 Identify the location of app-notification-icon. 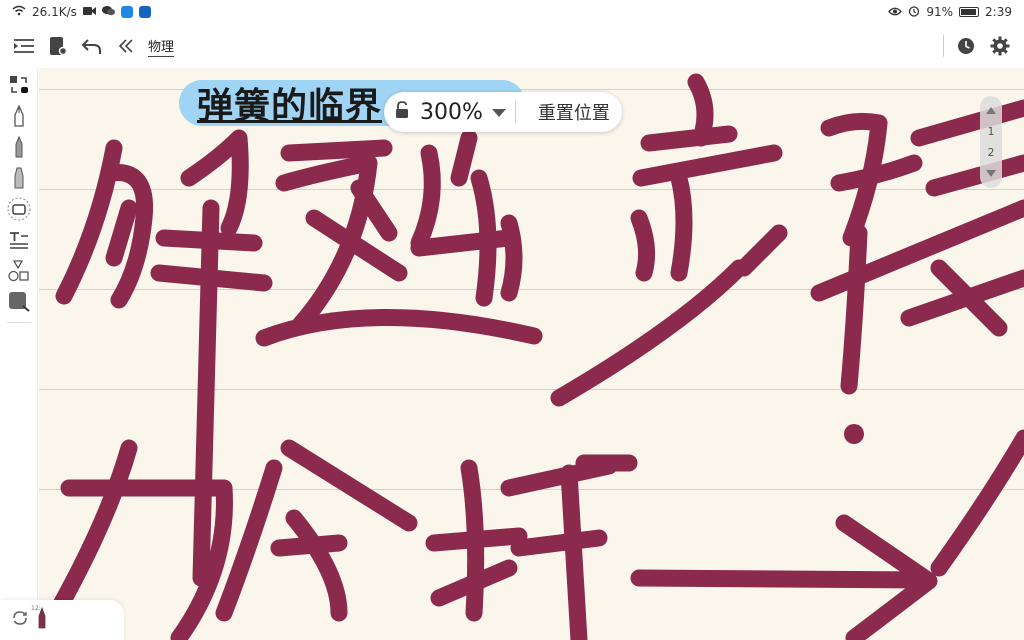
(126, 12).